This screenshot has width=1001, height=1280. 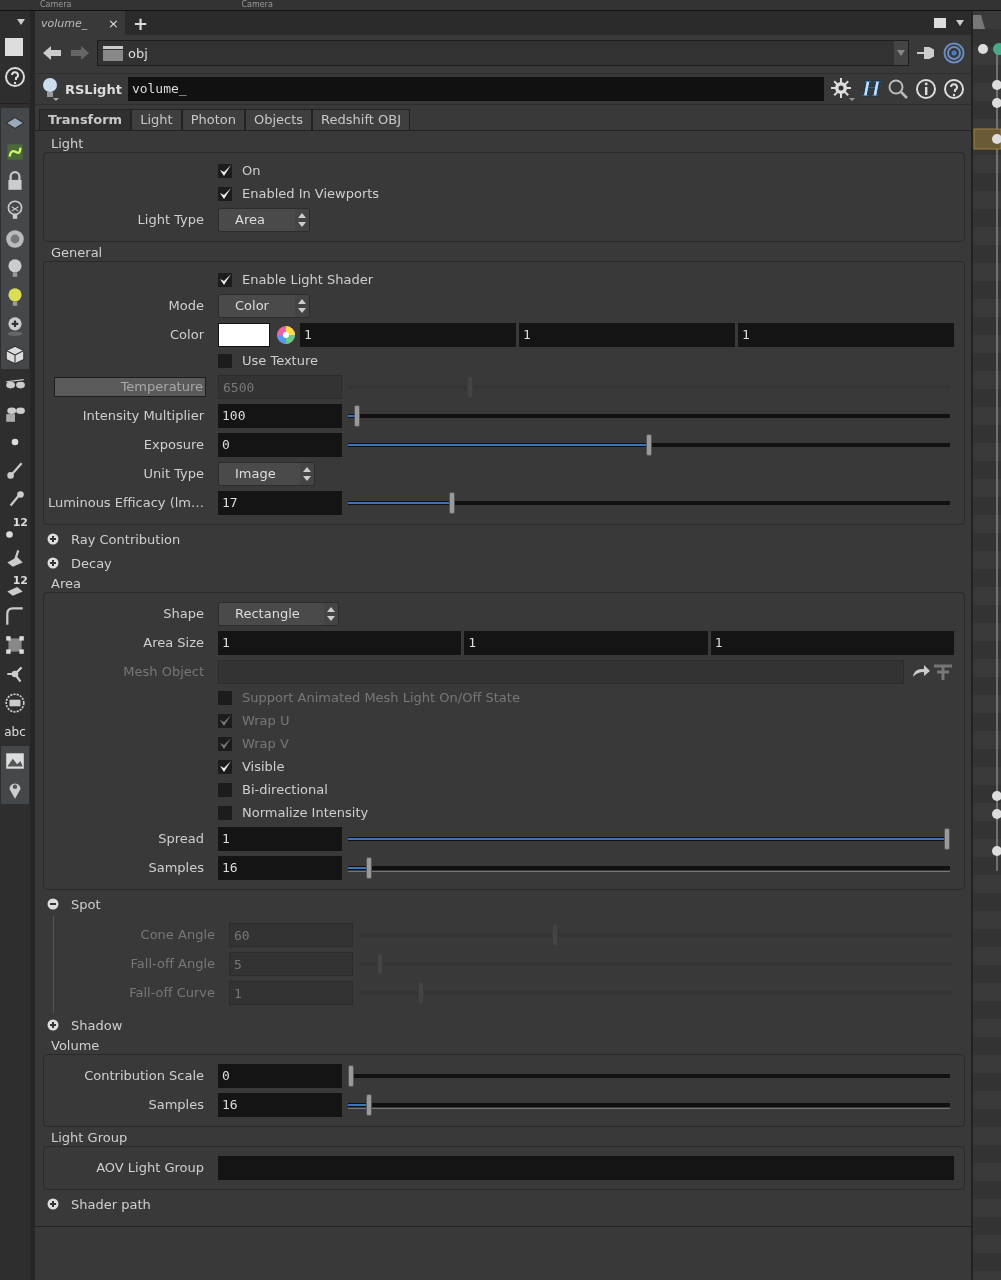 I want to click on circle-icon, so click(x=15, y=702).